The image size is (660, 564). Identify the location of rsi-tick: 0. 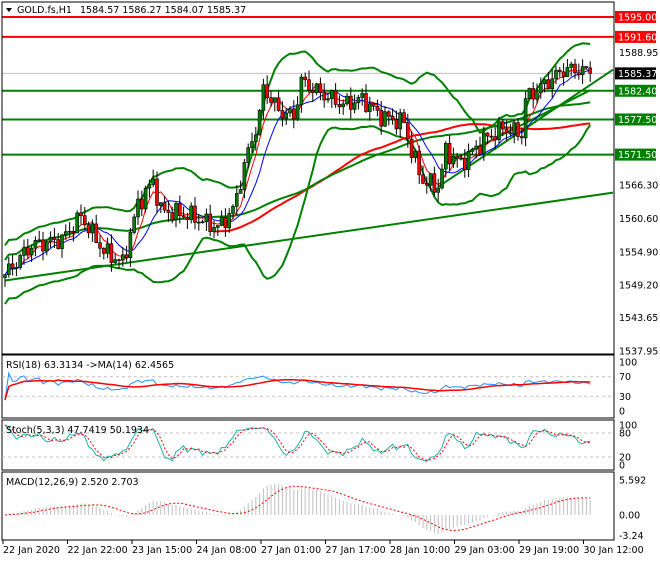
(622, 412).